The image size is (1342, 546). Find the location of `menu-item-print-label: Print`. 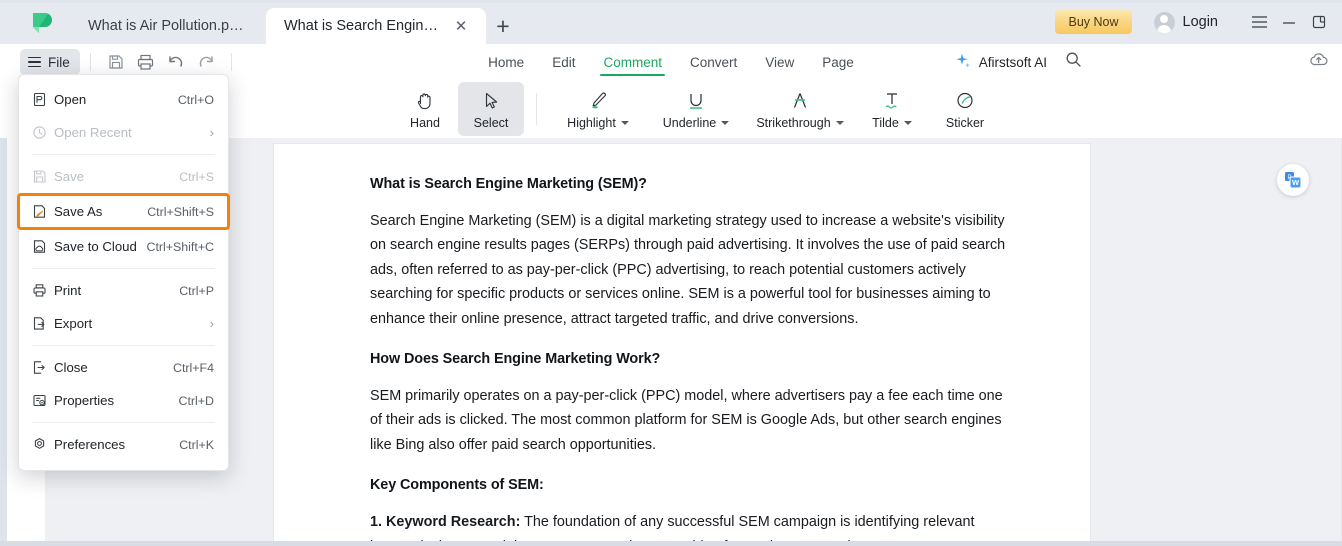

menu-item-print-label: Print is located at coordinates (68, 290).